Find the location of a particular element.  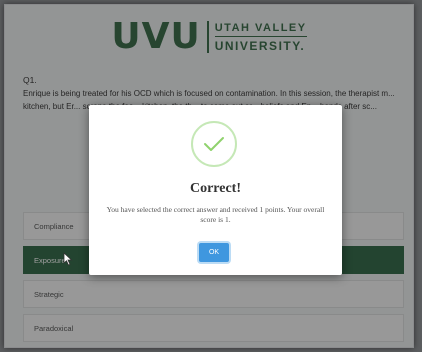

mouse-cursor-icon is located at coordinates (68, 259).